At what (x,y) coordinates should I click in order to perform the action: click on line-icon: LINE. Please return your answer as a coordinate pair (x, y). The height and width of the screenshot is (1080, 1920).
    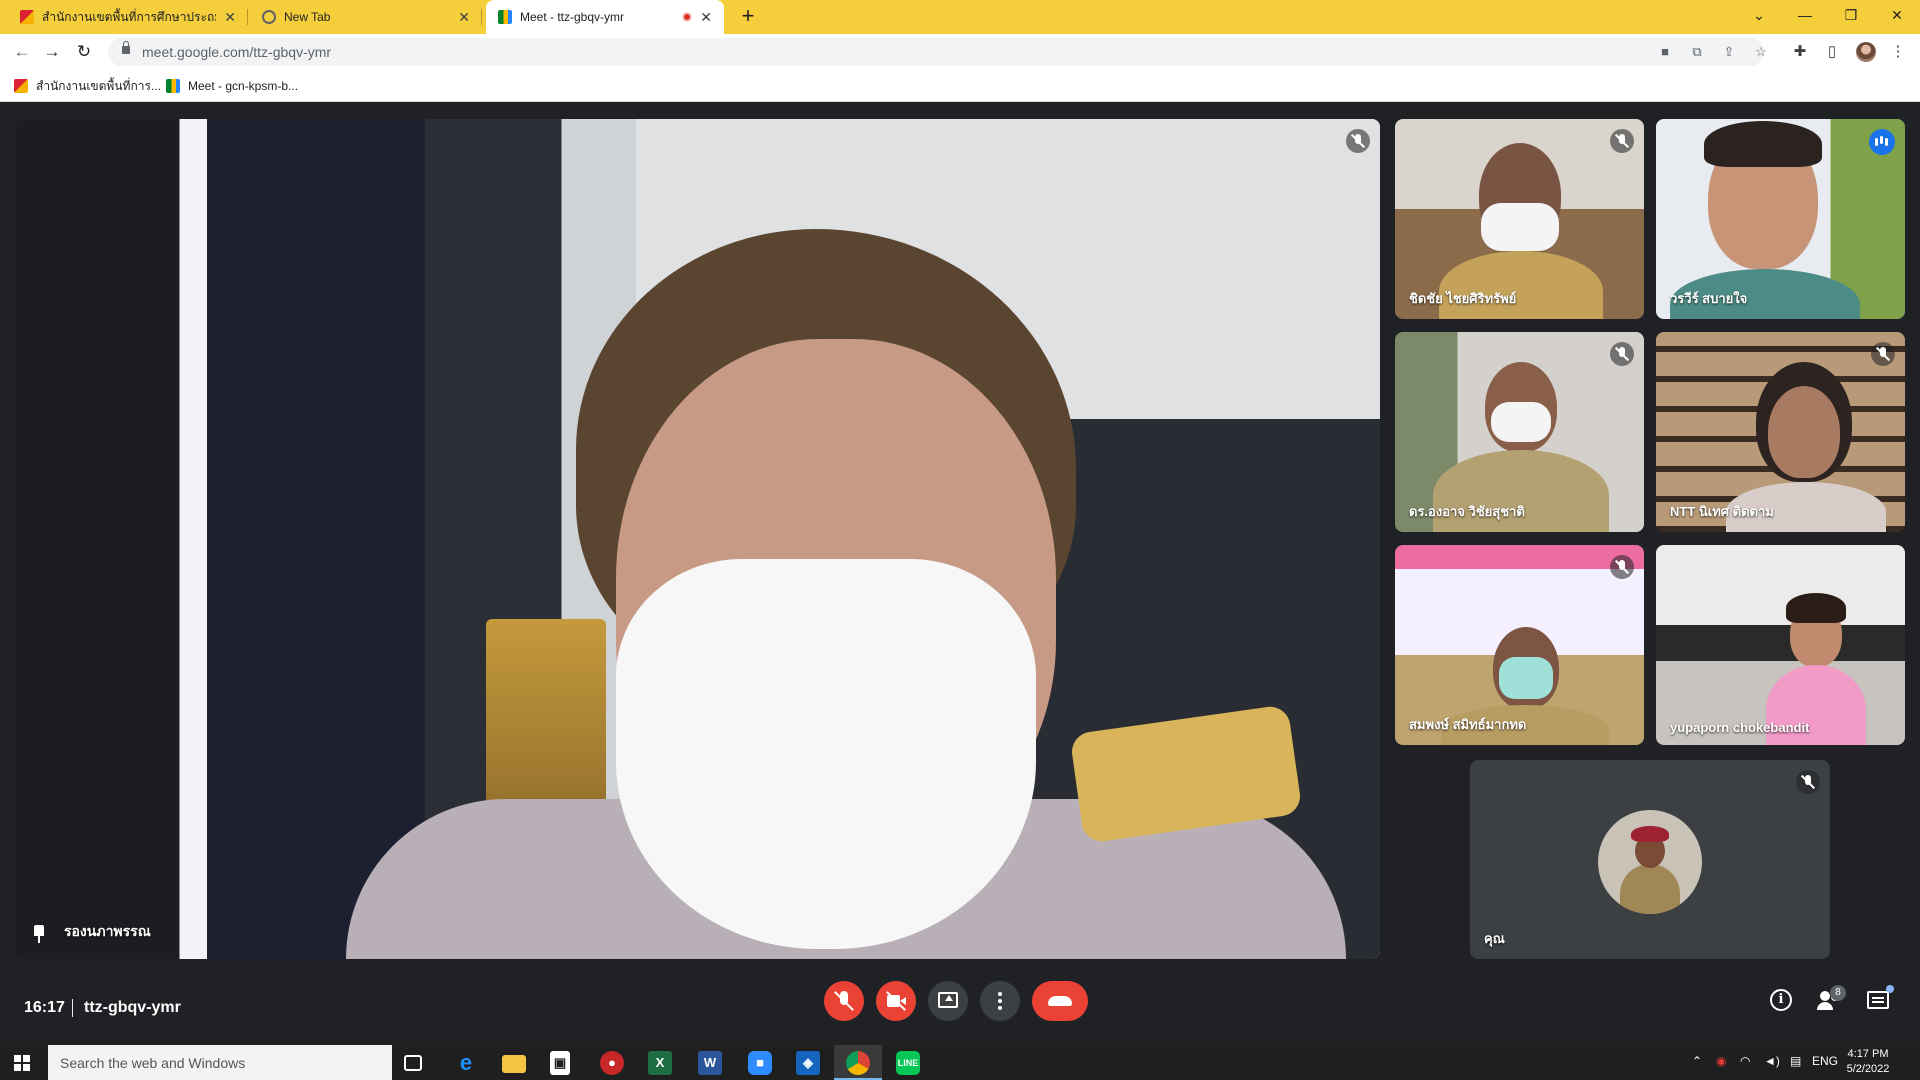
    Looking at the image, I should click on (908, 1063).